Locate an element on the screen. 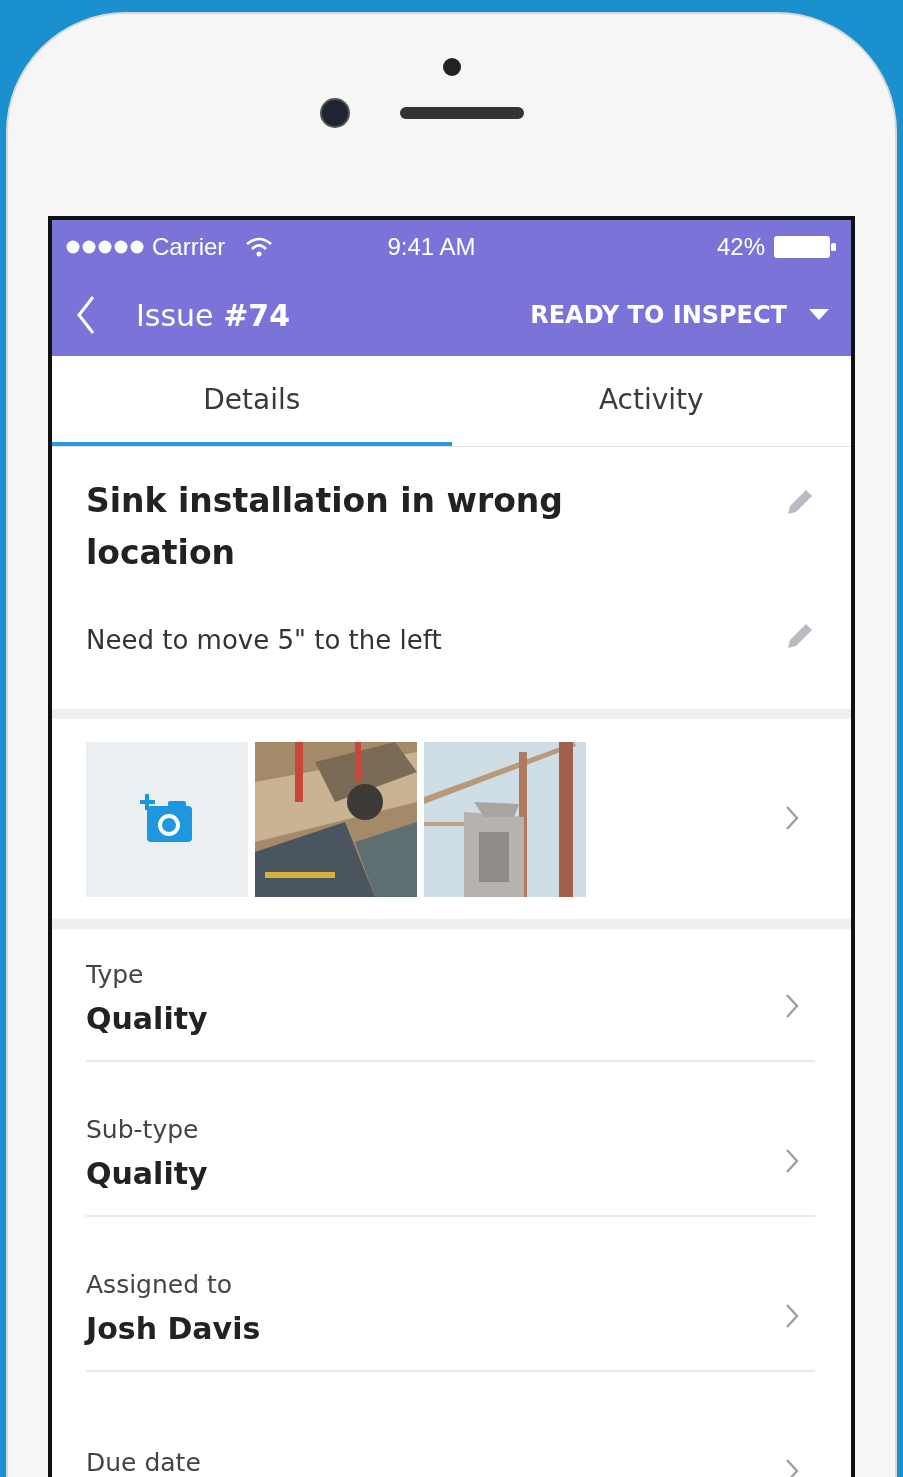  caret-icon is located at coordinates (819, 315).